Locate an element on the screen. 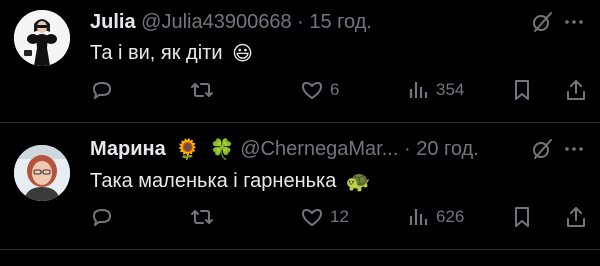  display-name: Марина is located at coordinates (128, 149).